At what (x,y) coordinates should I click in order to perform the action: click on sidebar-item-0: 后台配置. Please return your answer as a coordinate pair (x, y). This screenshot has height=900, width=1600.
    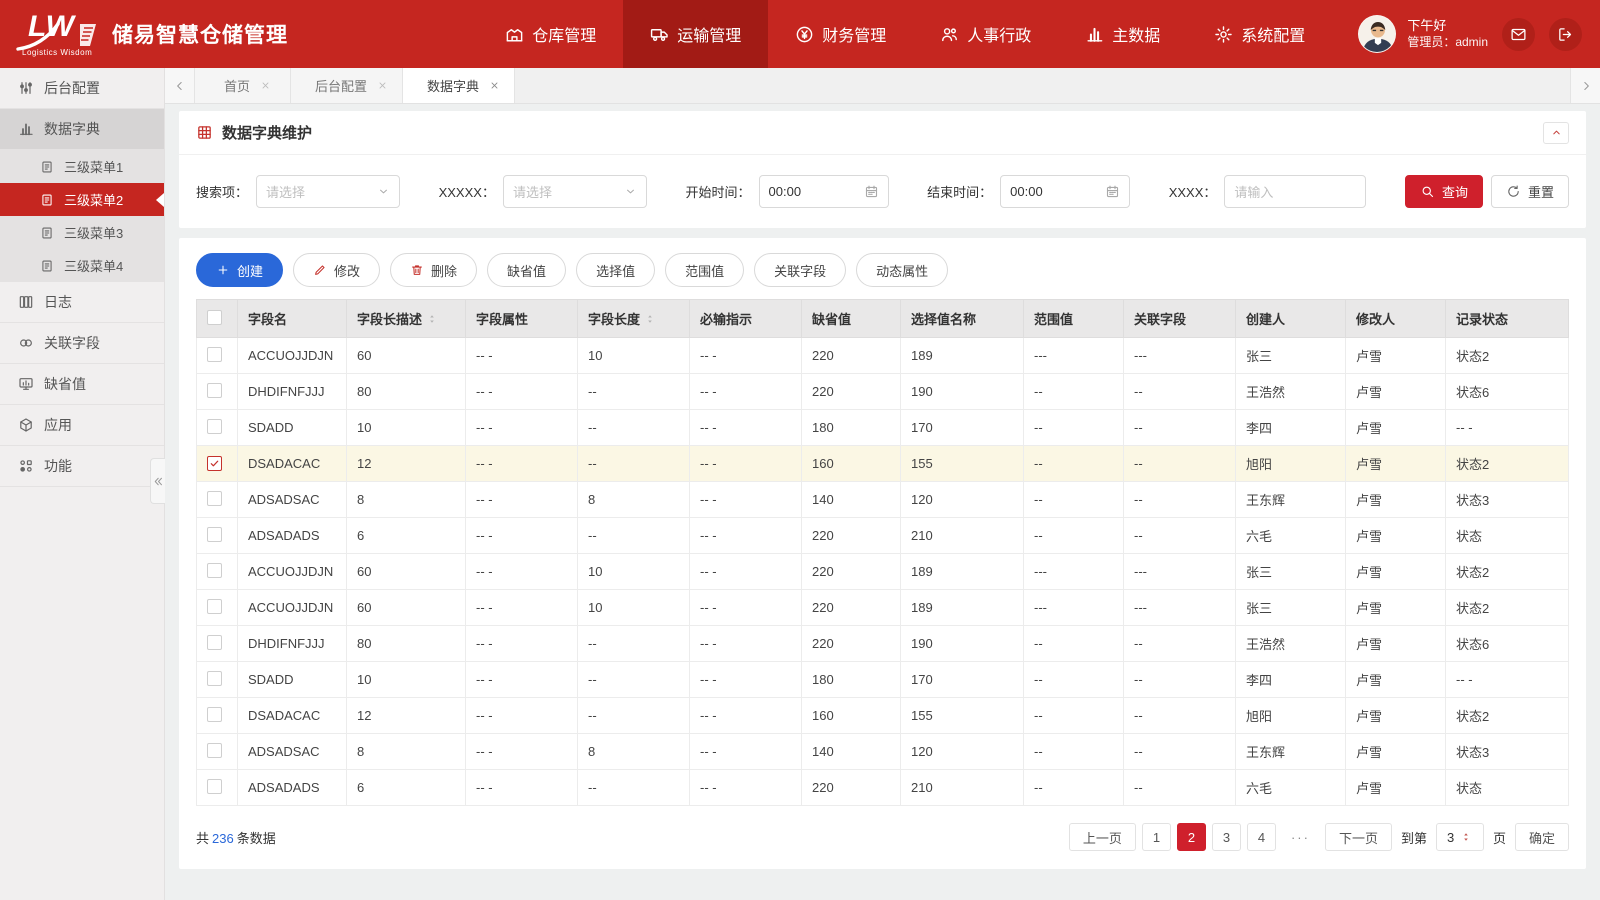
    Looking at the image, I should click on (82, 88).